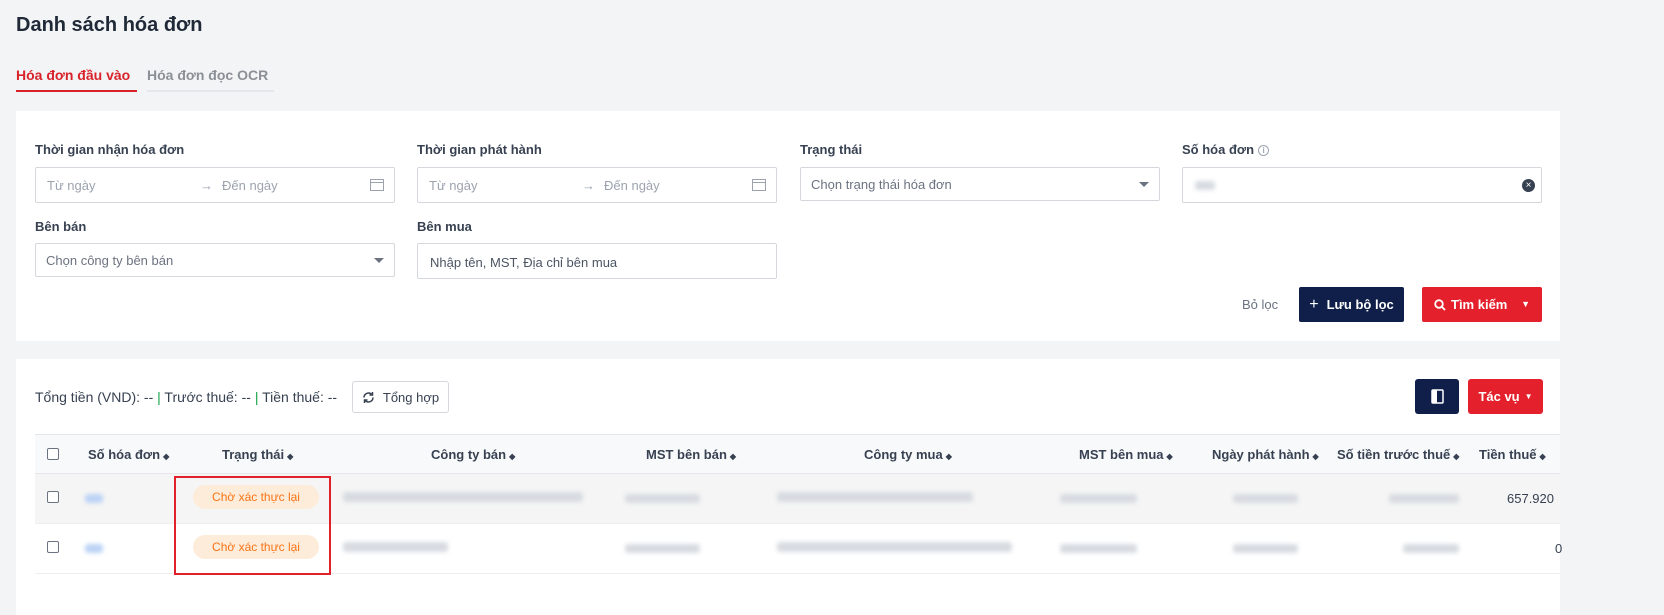 This screenshot has width=1664, height=615. I want to click on buyer-input: Nhập tên, MST, Địa chỉ bên mua, so click(597, 261).